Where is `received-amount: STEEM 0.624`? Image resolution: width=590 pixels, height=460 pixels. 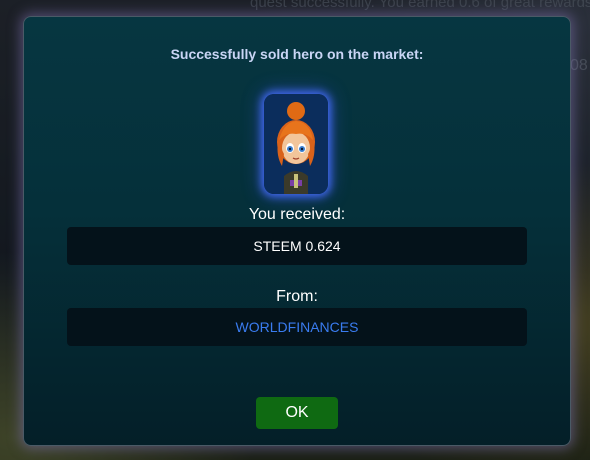
received-amount: STEEM 0.624 is located at coordinates (297, 246).